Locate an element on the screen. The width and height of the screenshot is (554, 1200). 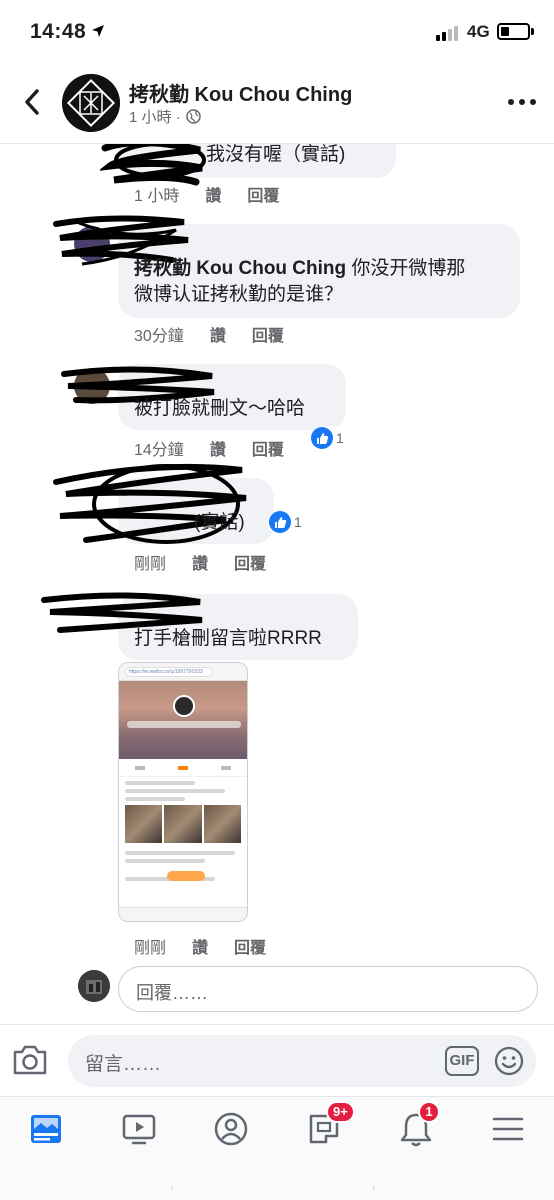
bottom-tab-bar: 9+ 1 ‹ › is located at coordinates (277, 1148).